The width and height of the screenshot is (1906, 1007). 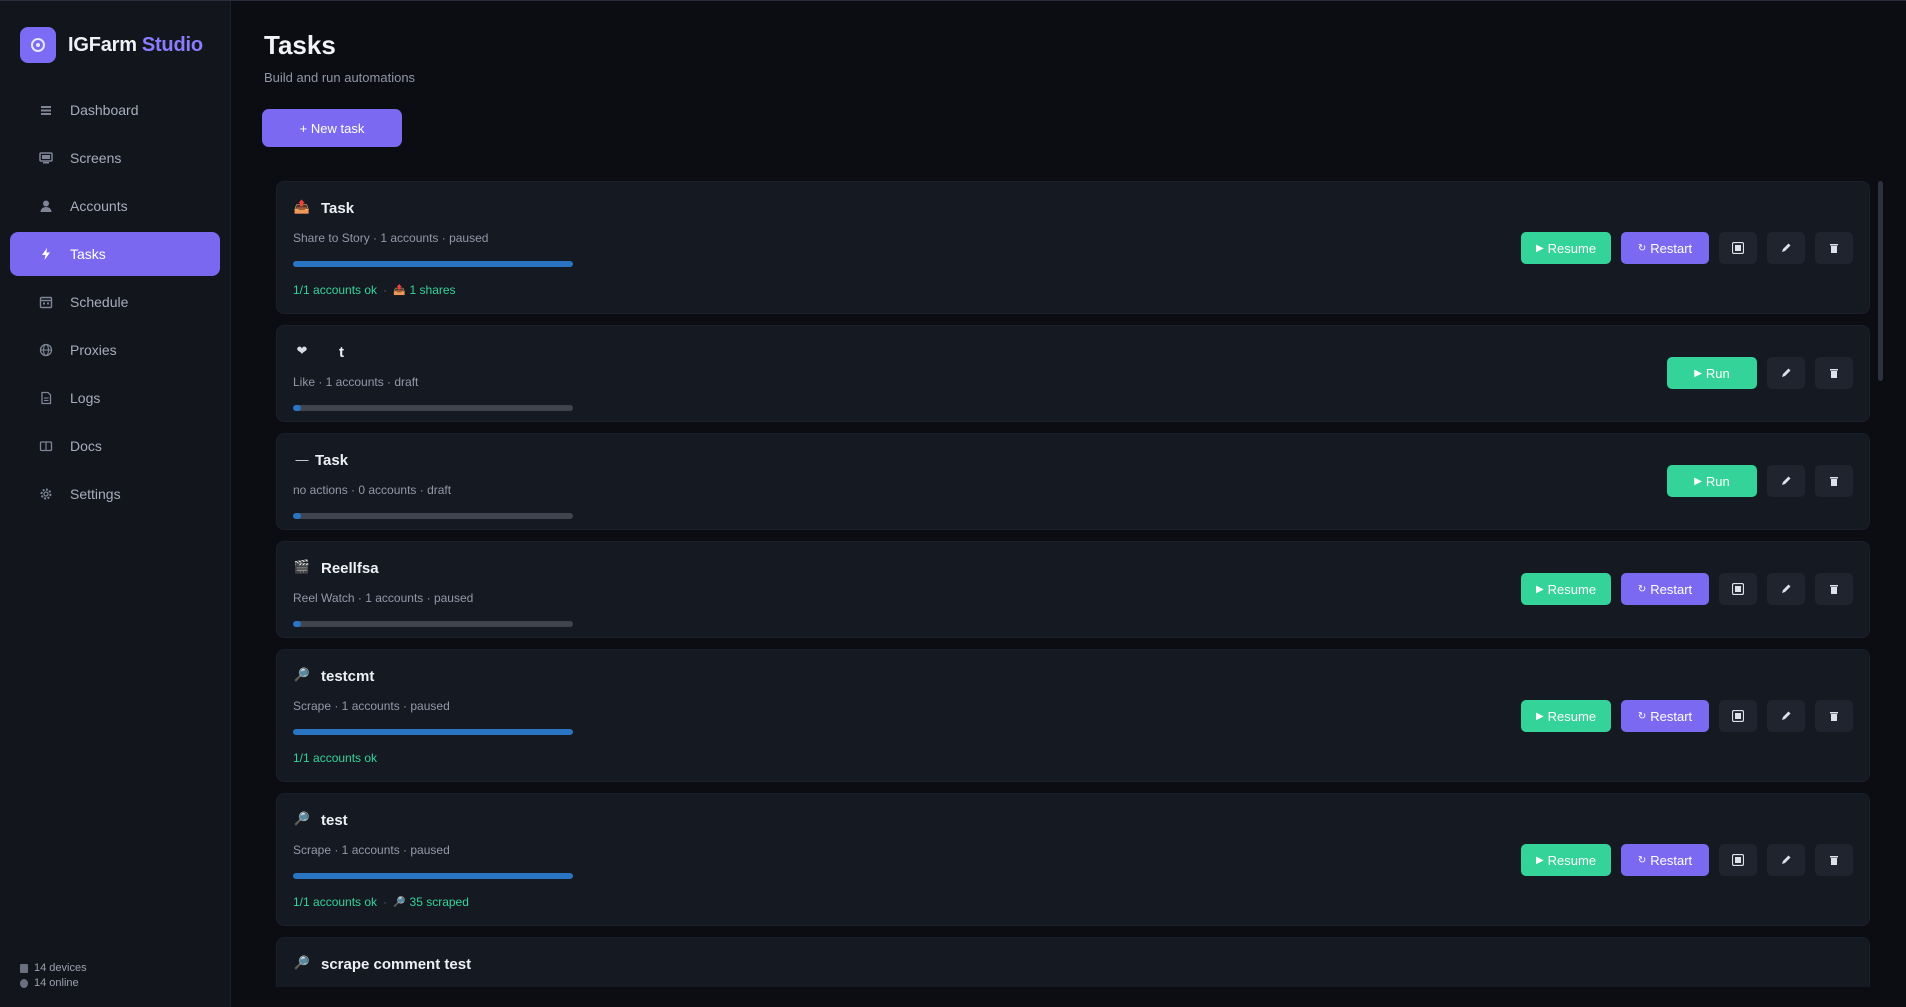 What do you see at coordinates (372, 490) in the screenshot?
I see `task-meta: no actions · 0 accounts · draft` at bounding box center [372, 490].